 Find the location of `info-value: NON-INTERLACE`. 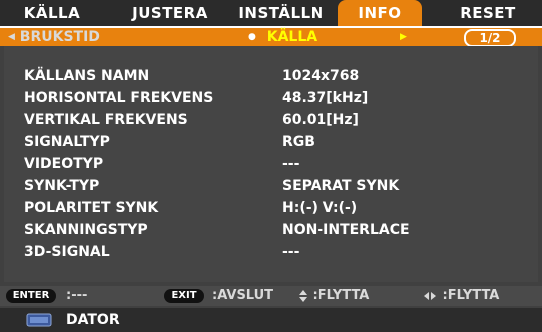

info-value: NON-INTERLACE is located at coordinates (346, 230).